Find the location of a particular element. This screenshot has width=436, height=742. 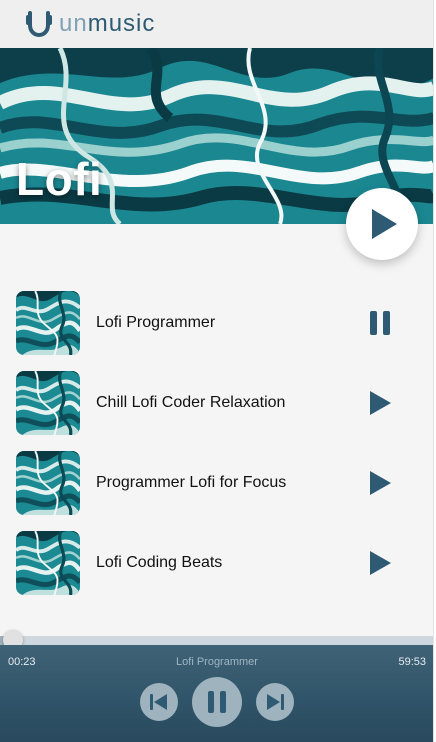

track-title: Chill Lofi Coder Relaxation is located at coordinates (191, 402).